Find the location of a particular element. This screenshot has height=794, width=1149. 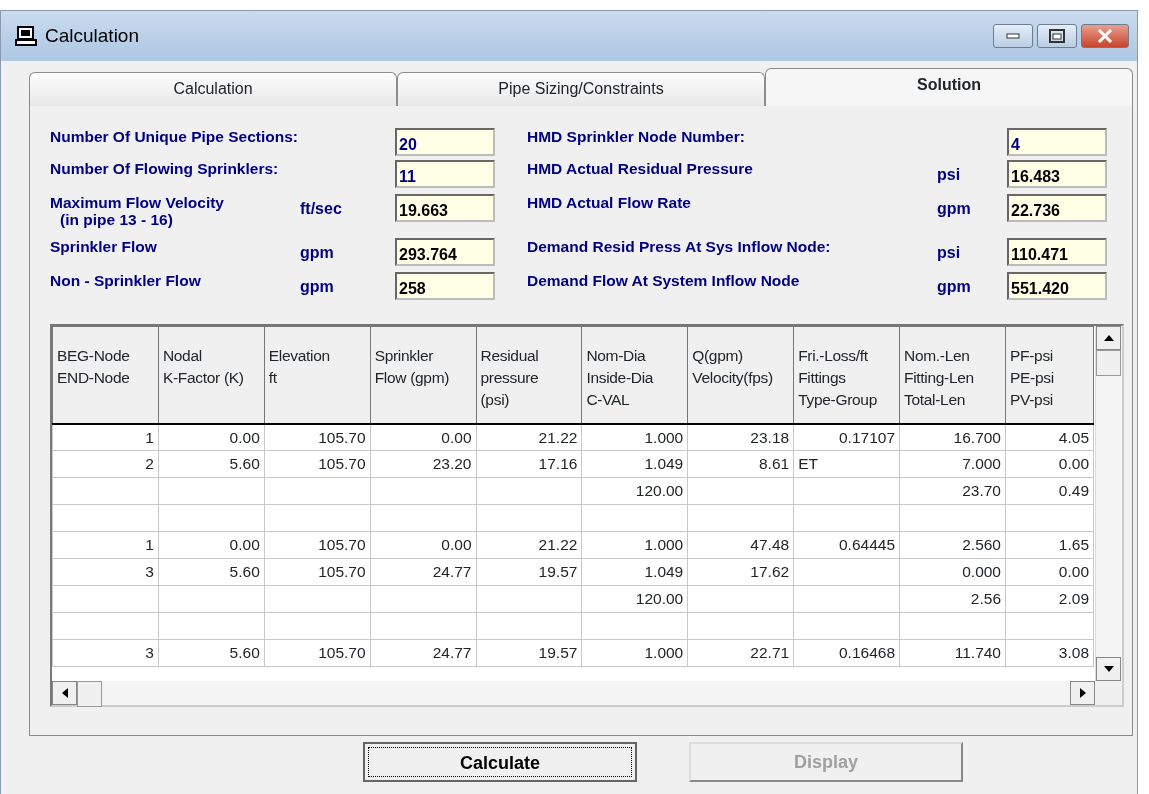

right-arrow-icon is located at coordinates (1082, 693).